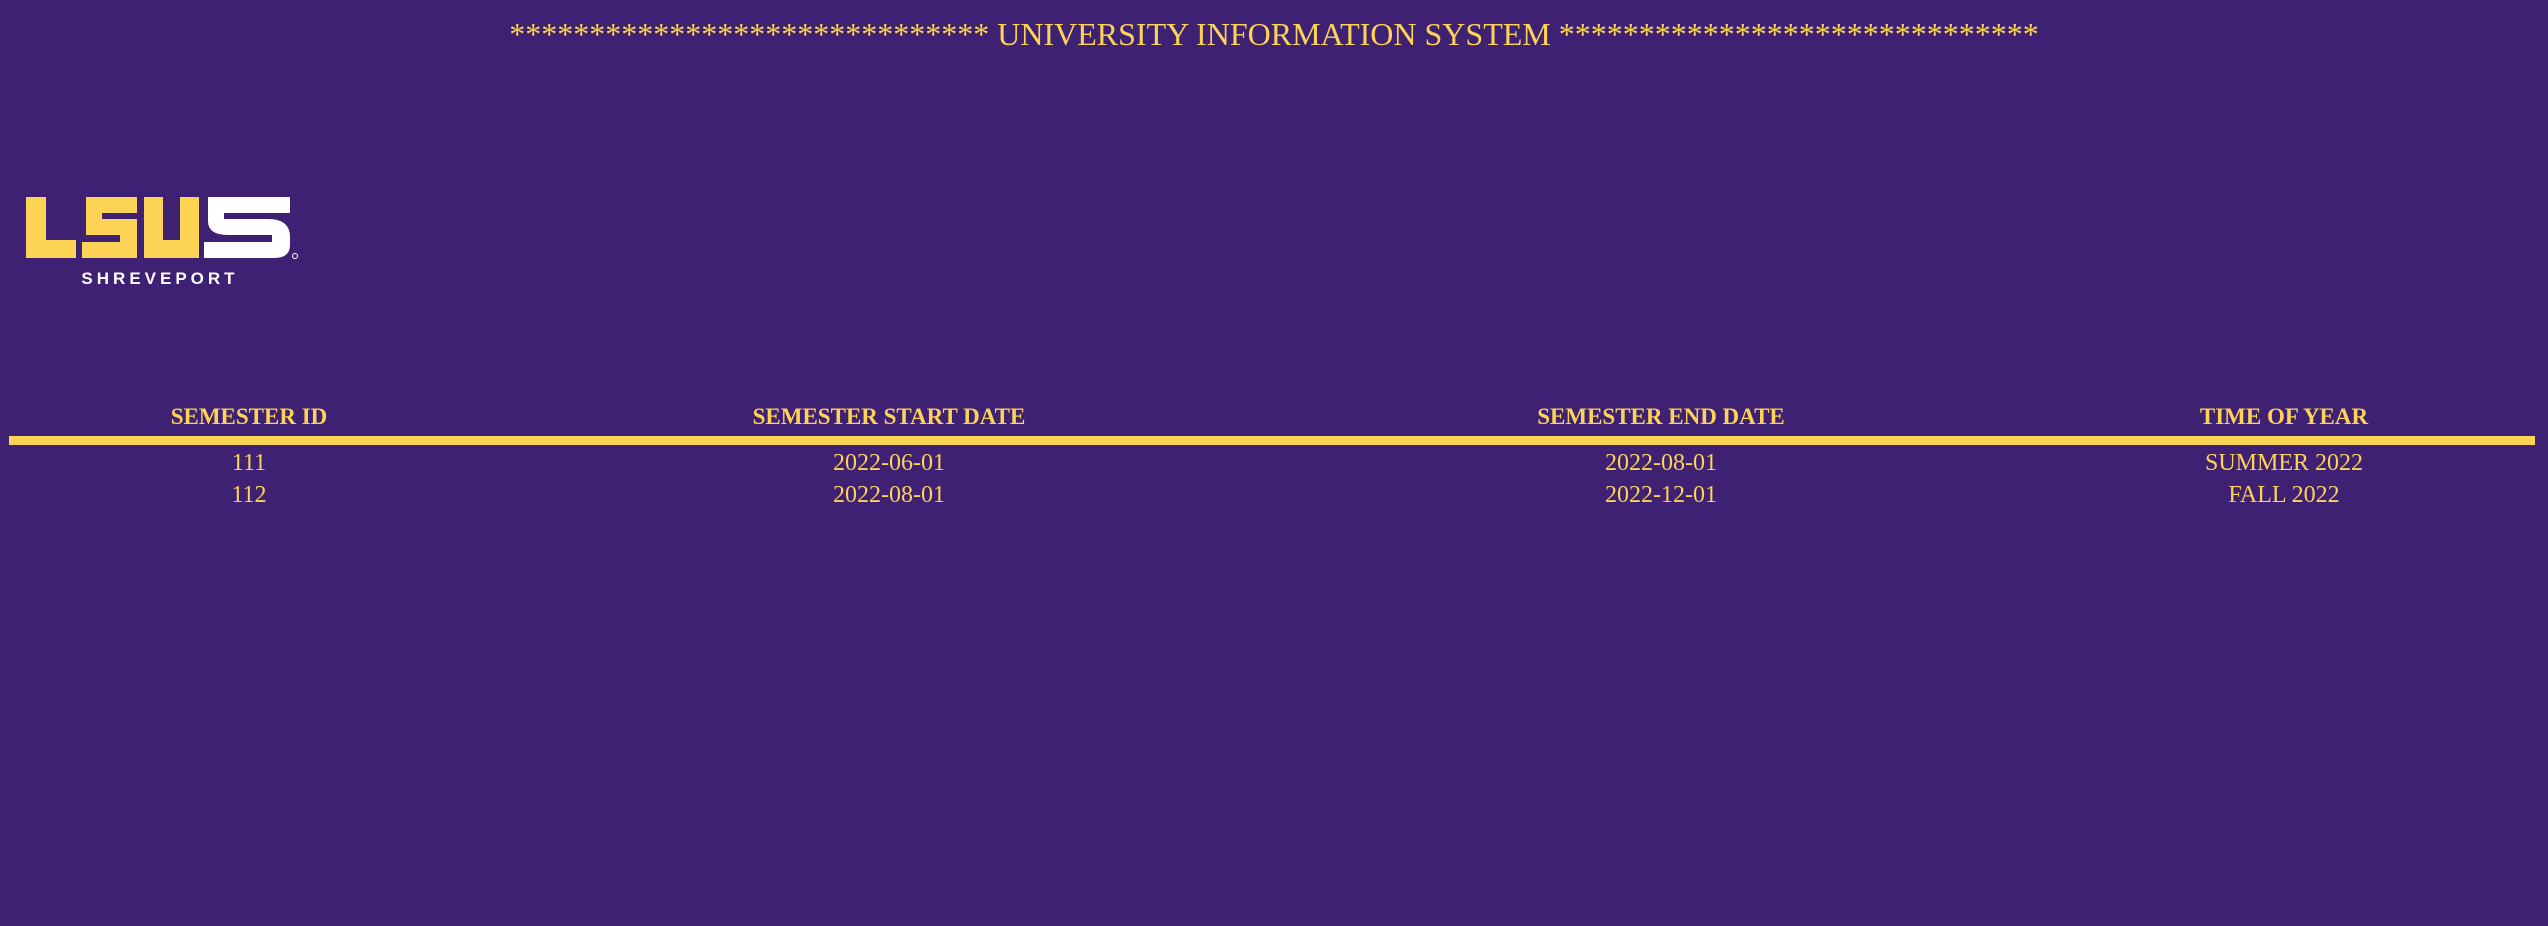  I want to click on cell-start-date: 2022-06-01, so click(889, 463).